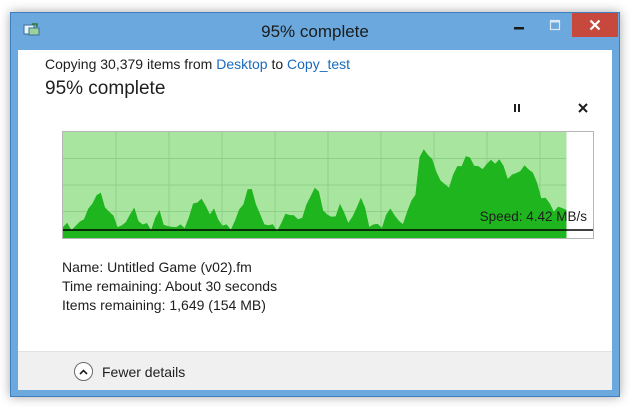 This screenshot has height=407, width=630. I want to click on detail-items-label: Items remaining:, so click(114, 305).